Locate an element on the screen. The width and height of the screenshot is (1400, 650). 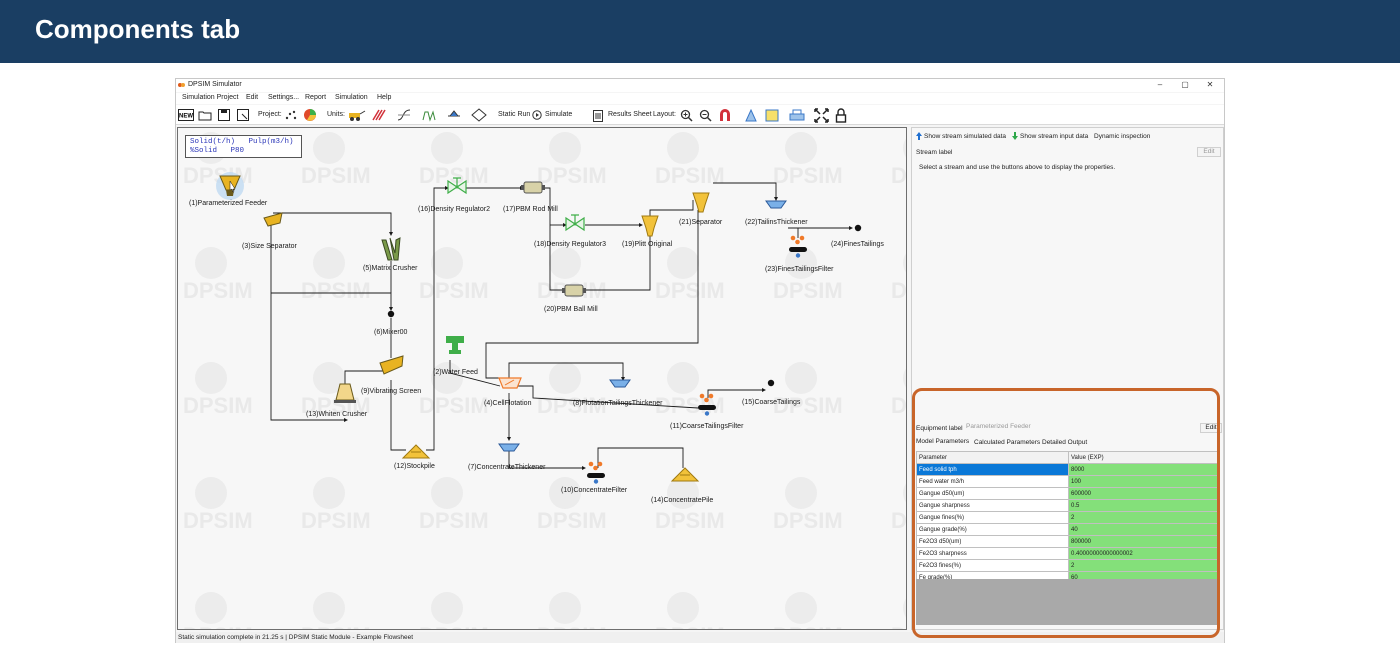
project-pie-button is located at coordinates (310, 115).